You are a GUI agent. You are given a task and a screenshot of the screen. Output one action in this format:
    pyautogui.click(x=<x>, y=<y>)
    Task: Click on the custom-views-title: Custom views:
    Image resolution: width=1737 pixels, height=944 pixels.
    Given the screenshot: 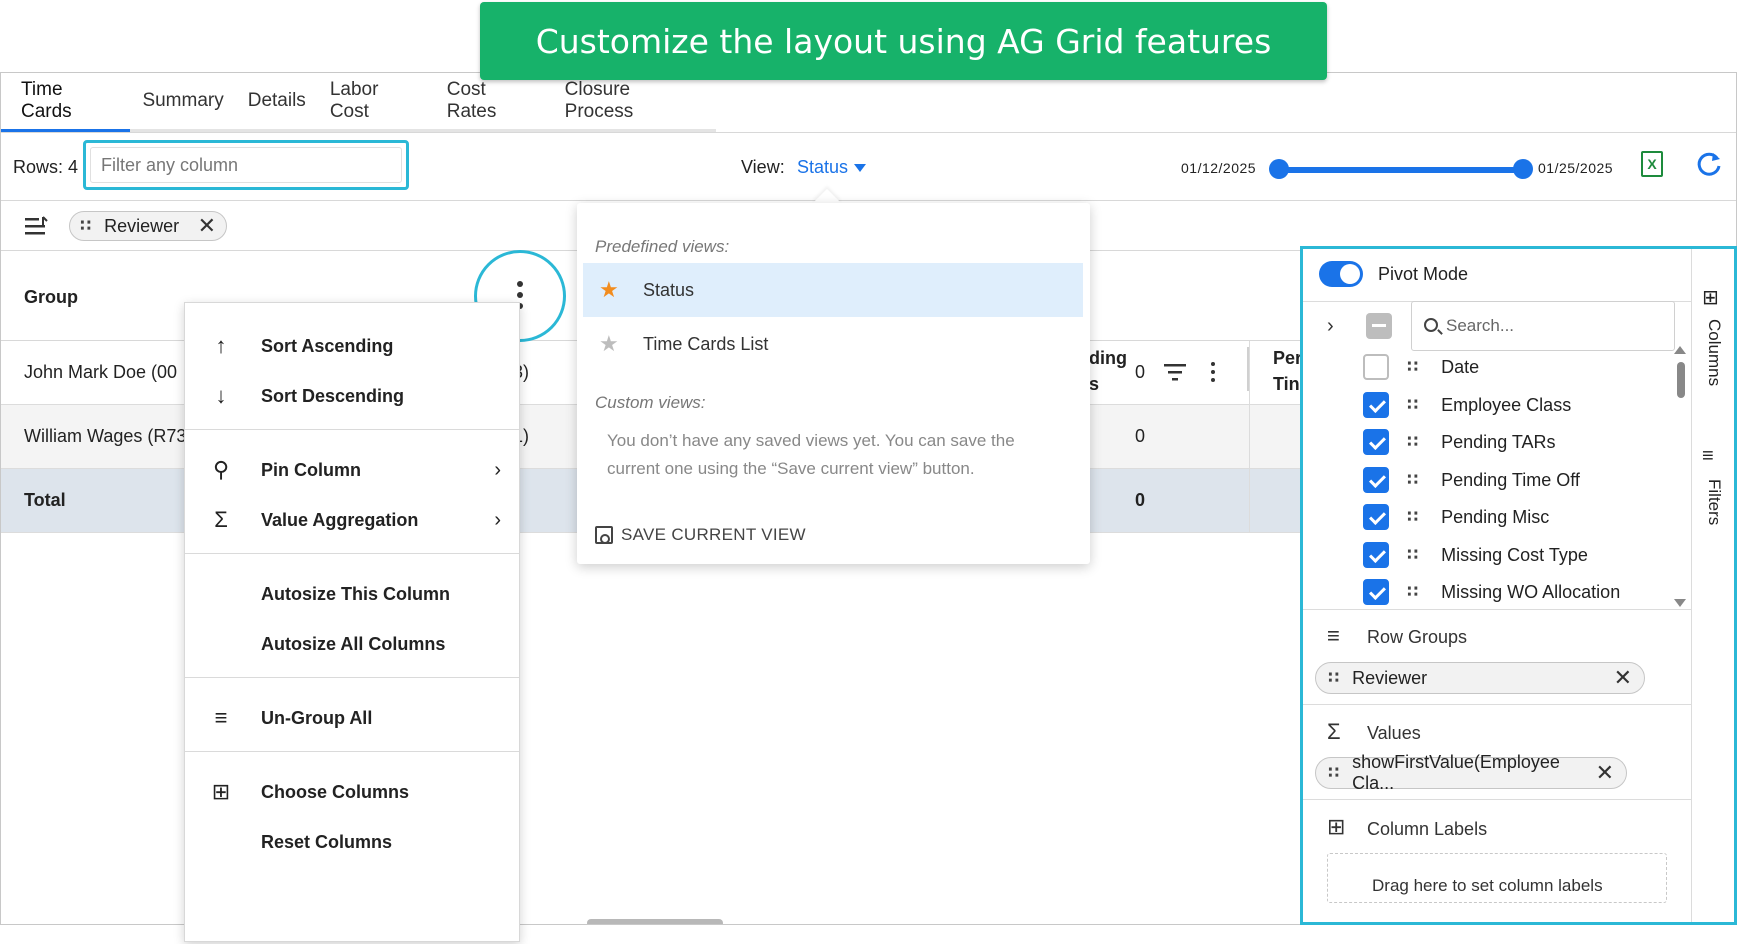 What is the action you would take?
    pyautogui.click(x=650, y=402)
    